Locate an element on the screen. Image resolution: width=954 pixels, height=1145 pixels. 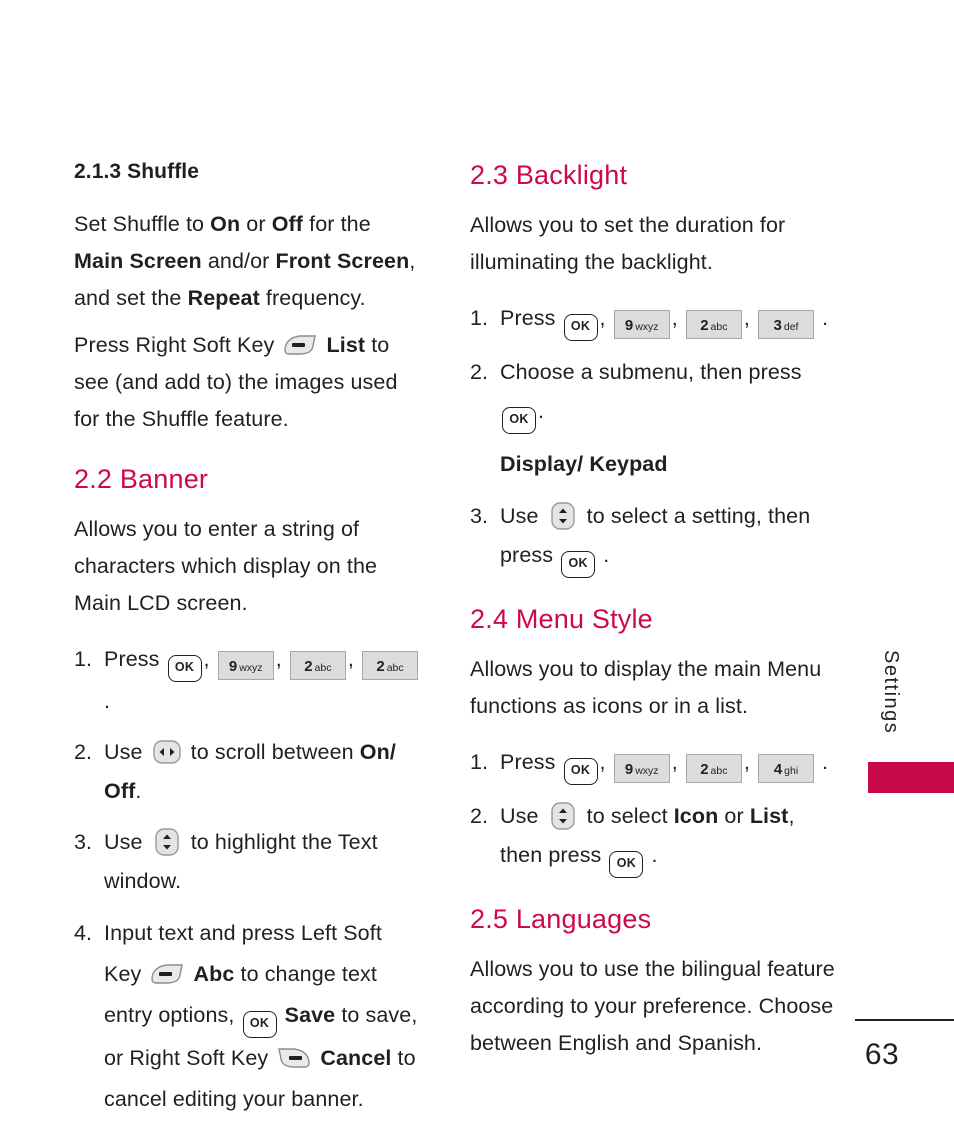
heading-2-2-banner: 2.2 Banner is located at coordinates (141, 479).